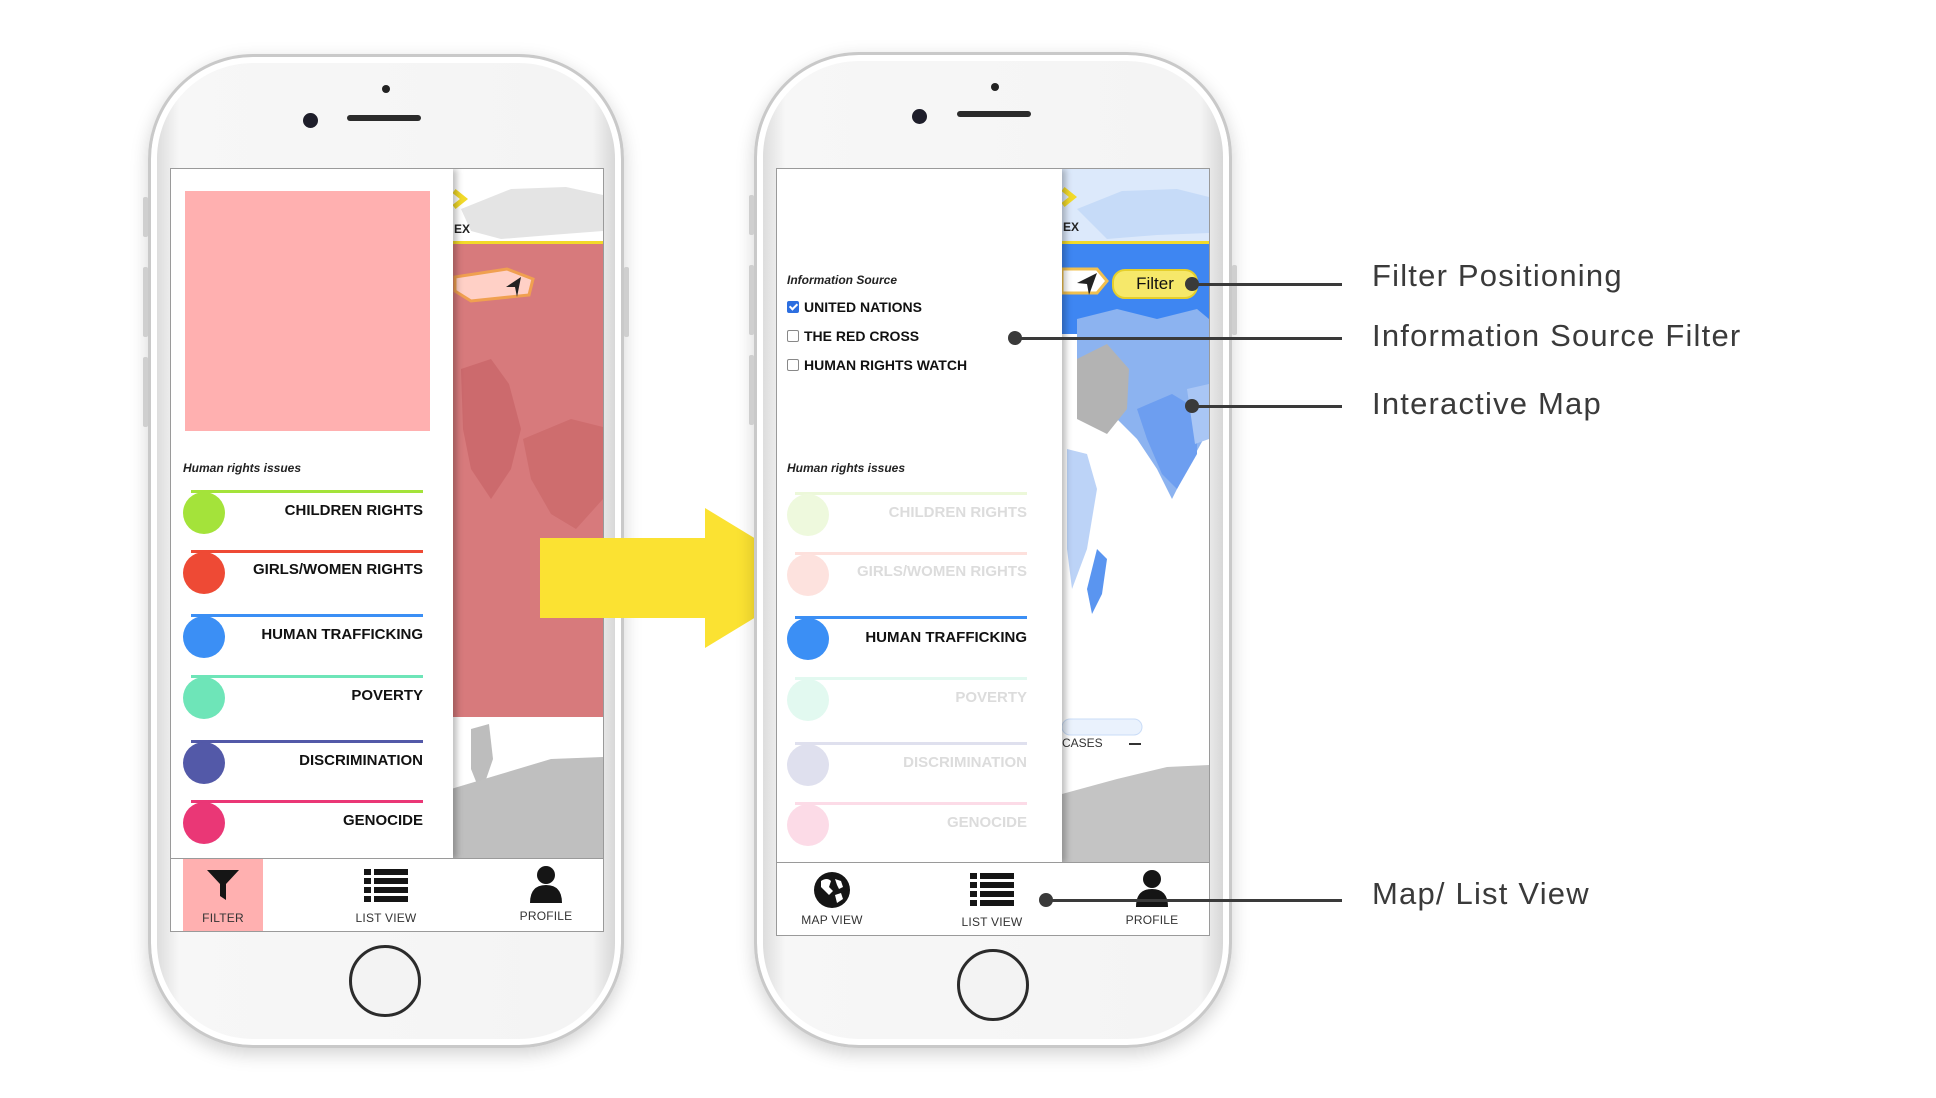  What do you see at coordinates (793, 307) in the screenshot?
I see `checkbox-checked` at bounding box center [793, 307].